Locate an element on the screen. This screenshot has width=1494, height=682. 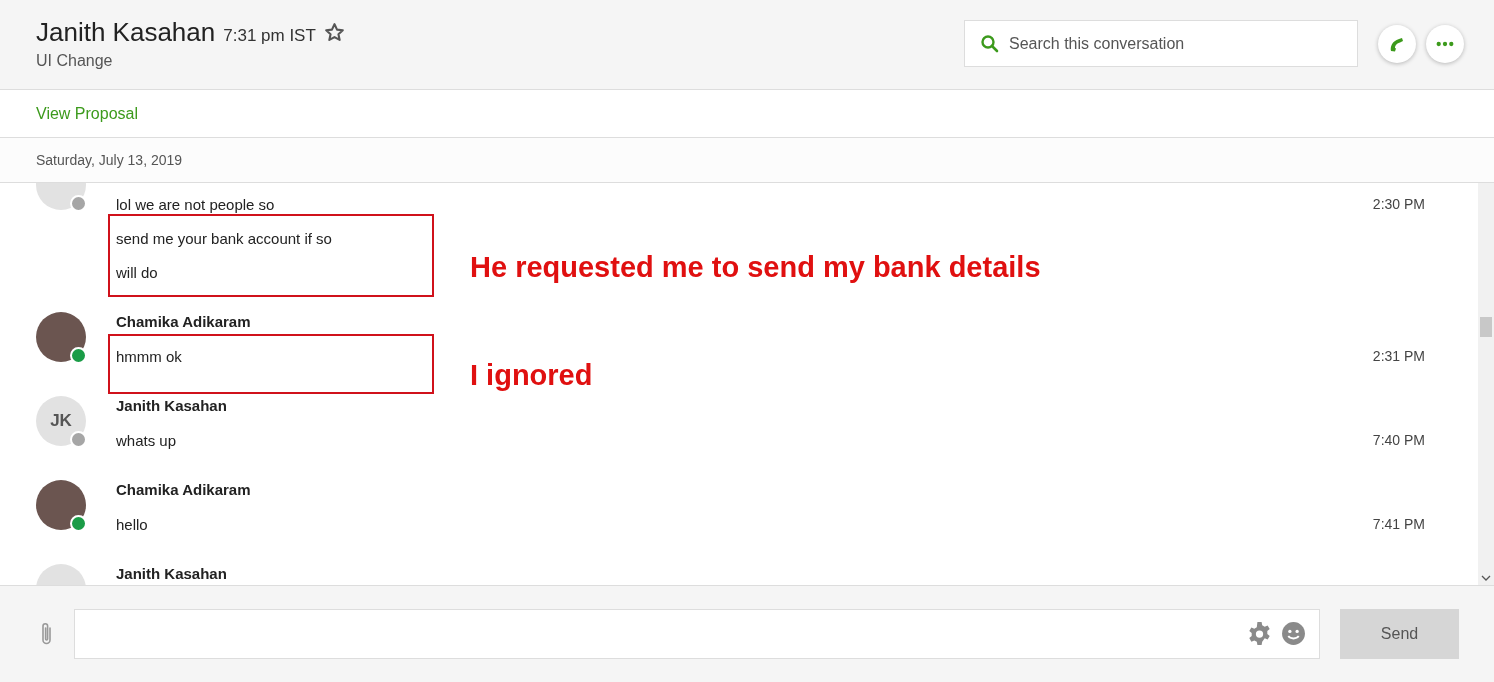
view-proposal-link: View Proposal is located at coordinates (87, 113).